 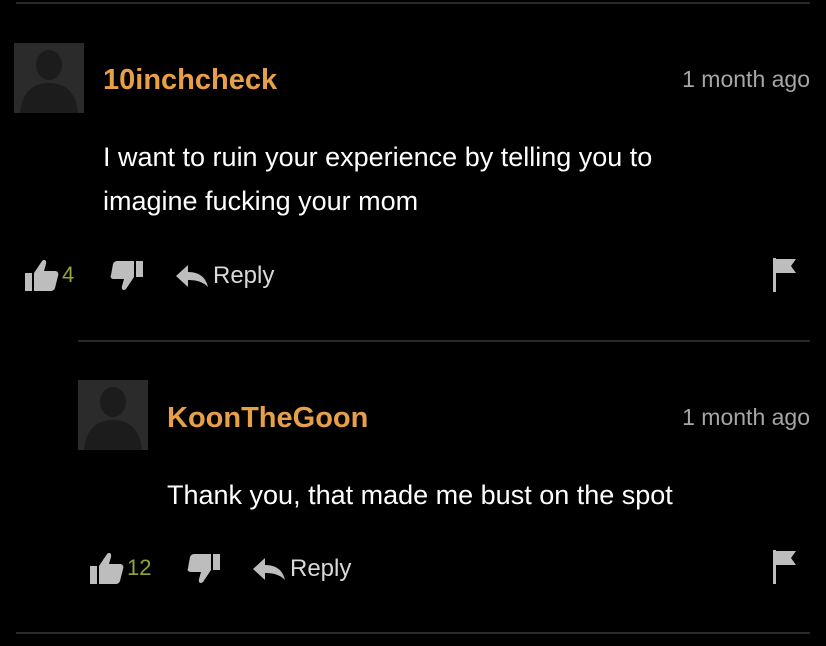 I want to click on comment-username: 10inchcheck, so click(x=190, y=80).